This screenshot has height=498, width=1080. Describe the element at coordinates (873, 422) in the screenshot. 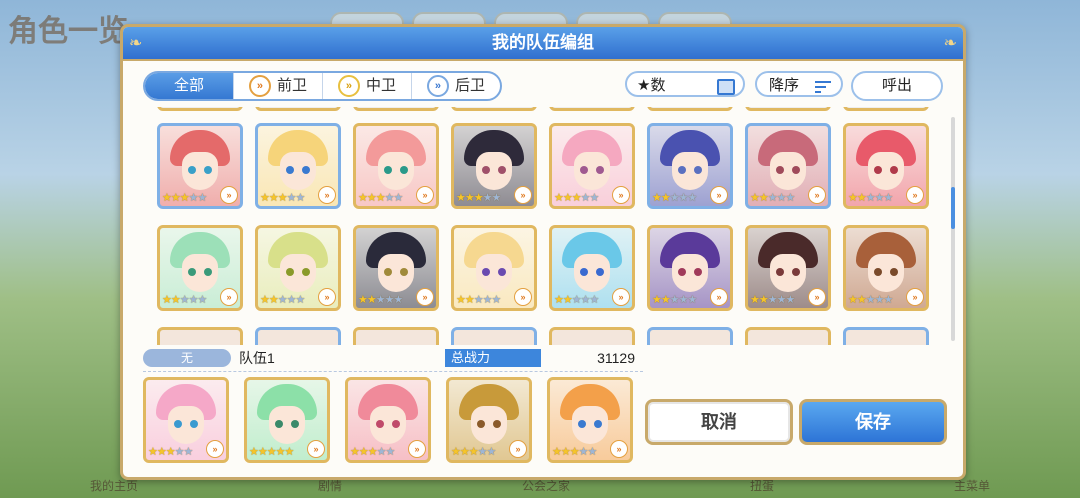

I see `save-button: 保存` at that location.